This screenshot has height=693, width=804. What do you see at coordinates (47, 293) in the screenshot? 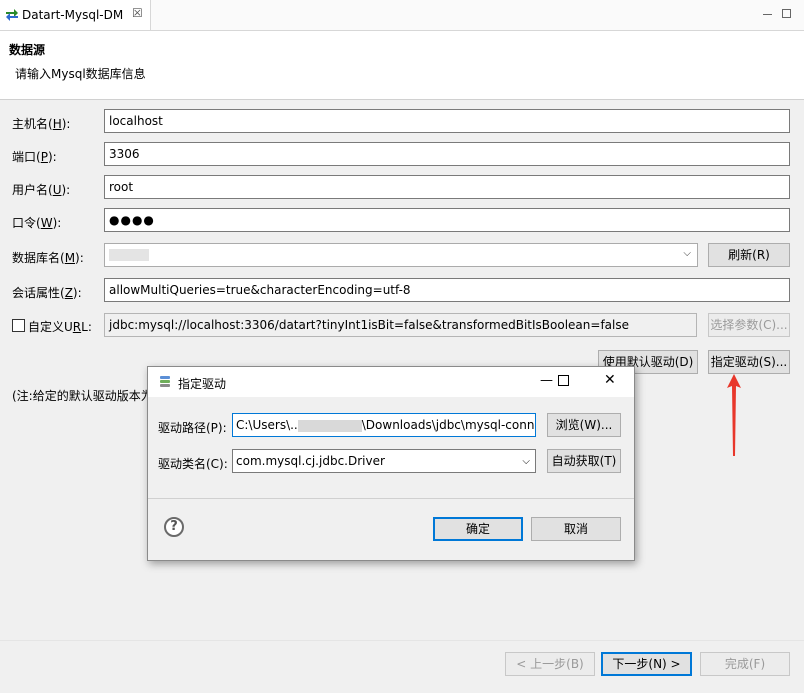
I see `session-label: 会话属性(Z):` at bounding box center [47, 293].